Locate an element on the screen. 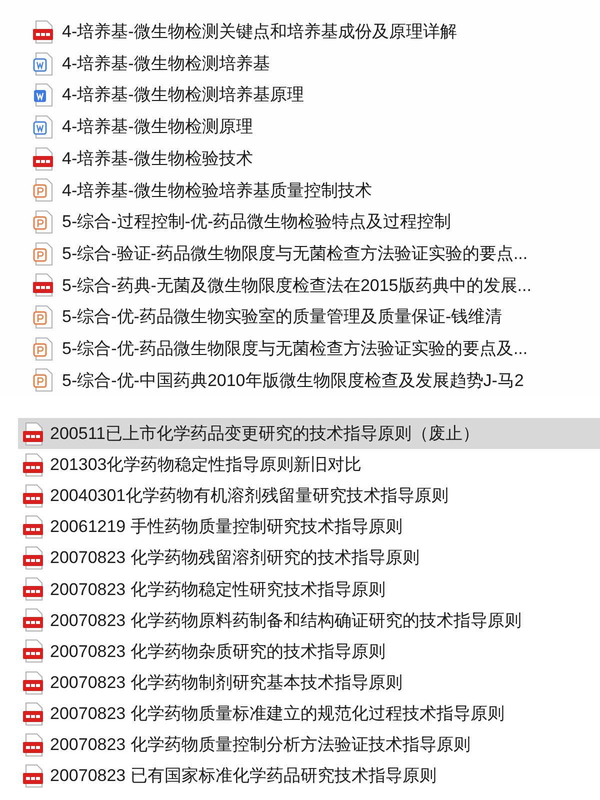 The image size is (600, 800). file-name: 20070823 化学药物杂质研究的技术指导原则 is located at coordinates (218, 651).